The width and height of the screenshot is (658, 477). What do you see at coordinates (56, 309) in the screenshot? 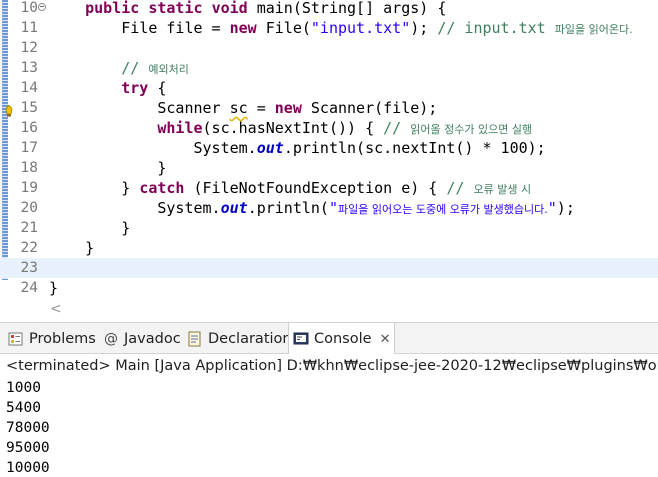
I see `scroll-left-icon: <` at bounding box center [56, 309].